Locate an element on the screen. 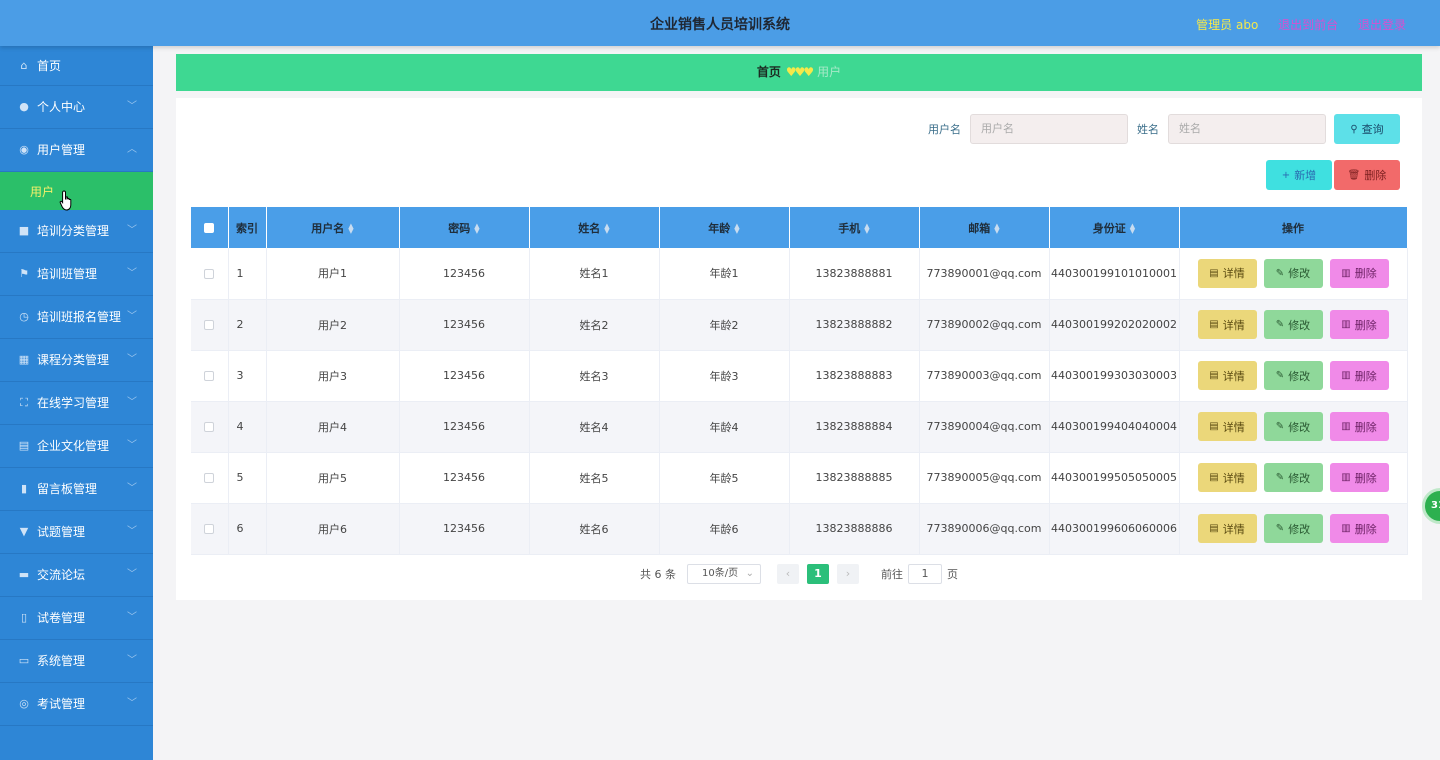 The height and width of the screenshot is (760, 1440). breadcrumb-home: 首页 is located at coordinates (769, 72).